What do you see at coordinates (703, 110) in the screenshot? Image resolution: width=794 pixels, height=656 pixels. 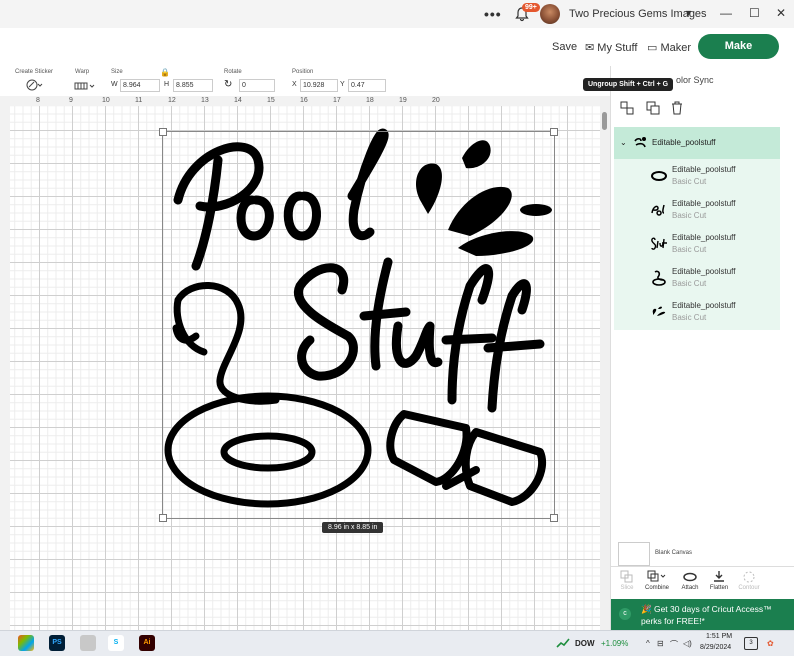 I see `panel-actions` at bounding box center [703, 110].